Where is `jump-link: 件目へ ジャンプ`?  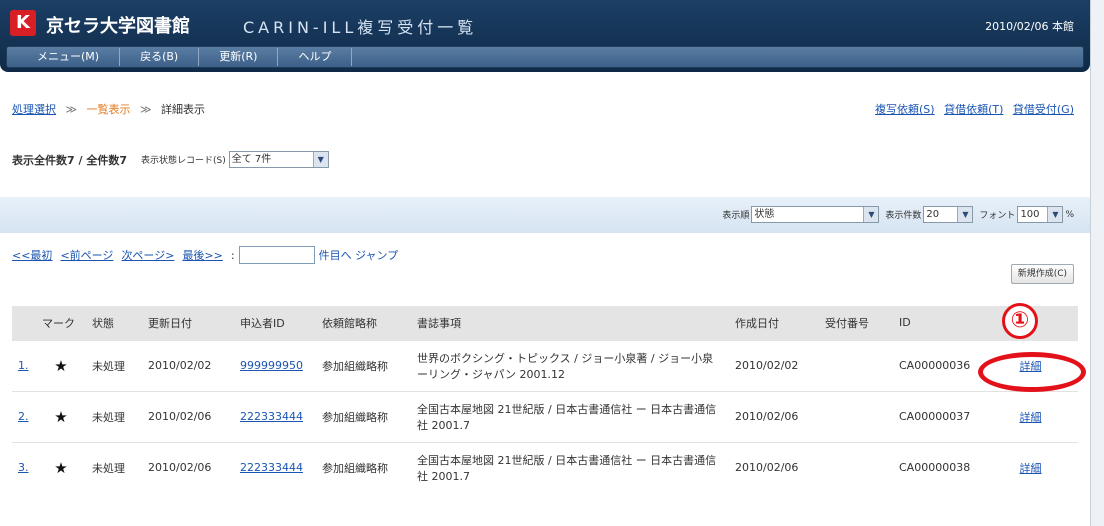 jump-link: 件目へ ジャンプ is located at coordinates (359, 255).